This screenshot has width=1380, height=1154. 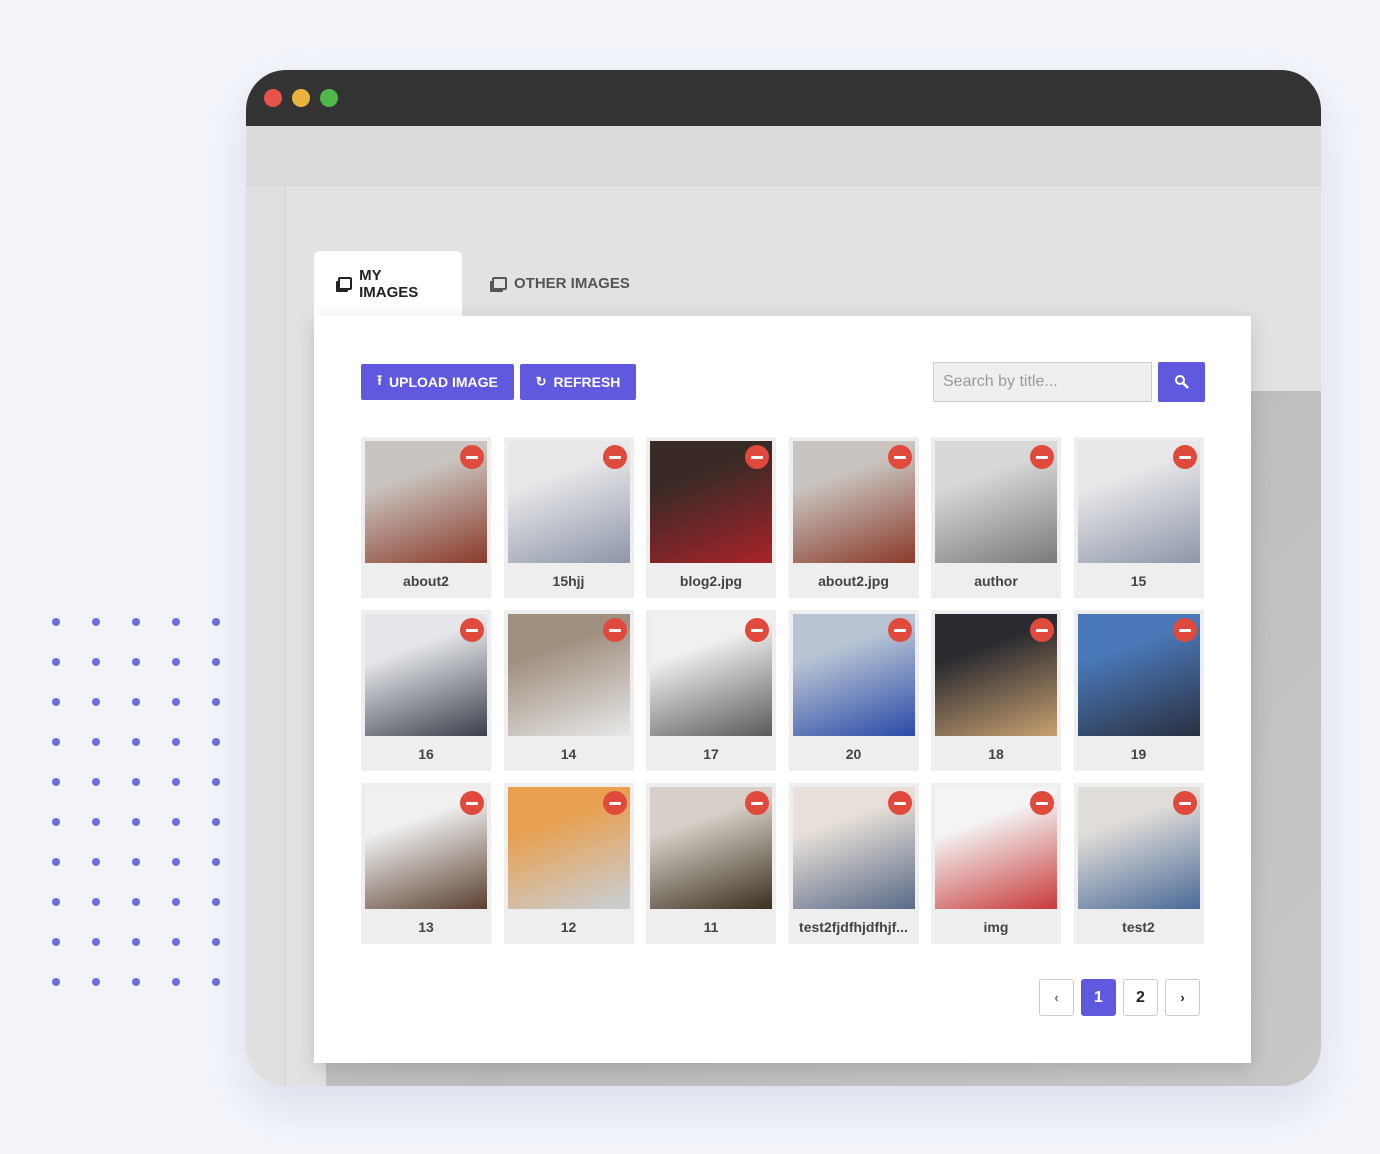 What do you see at coordinates (1138, 927) in the screenshot?
I see `image-title: test2` at bounding box center [1138, 927].